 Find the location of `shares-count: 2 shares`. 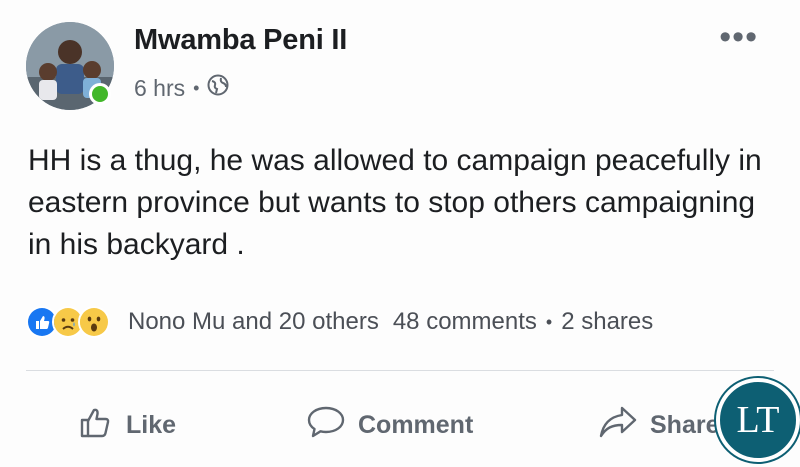

shares-count: 2 shares is located at coordinates (607, 322).